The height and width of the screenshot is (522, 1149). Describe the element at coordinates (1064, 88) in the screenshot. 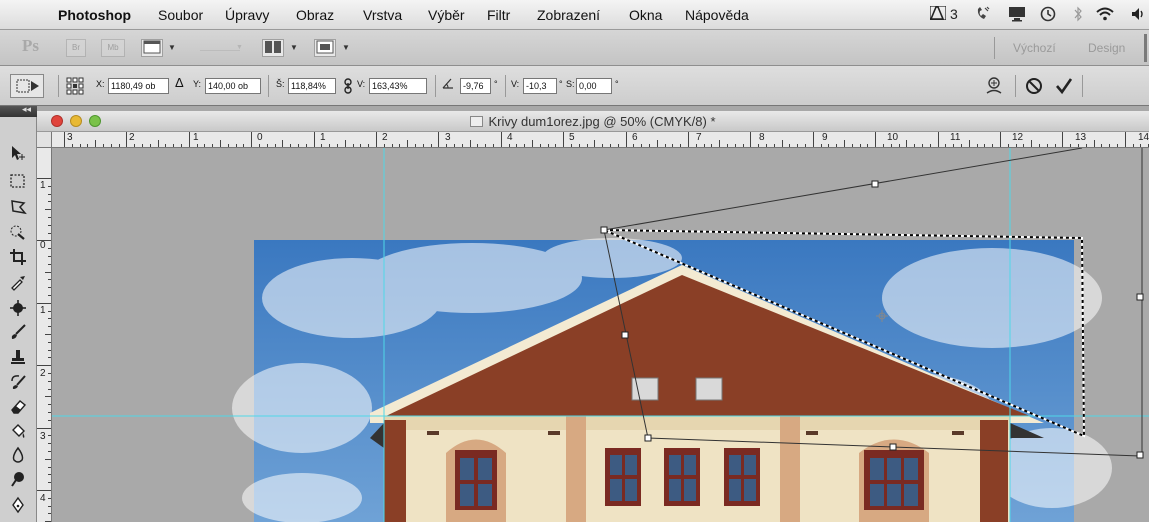

I see `commit-transform-icon` at that location.